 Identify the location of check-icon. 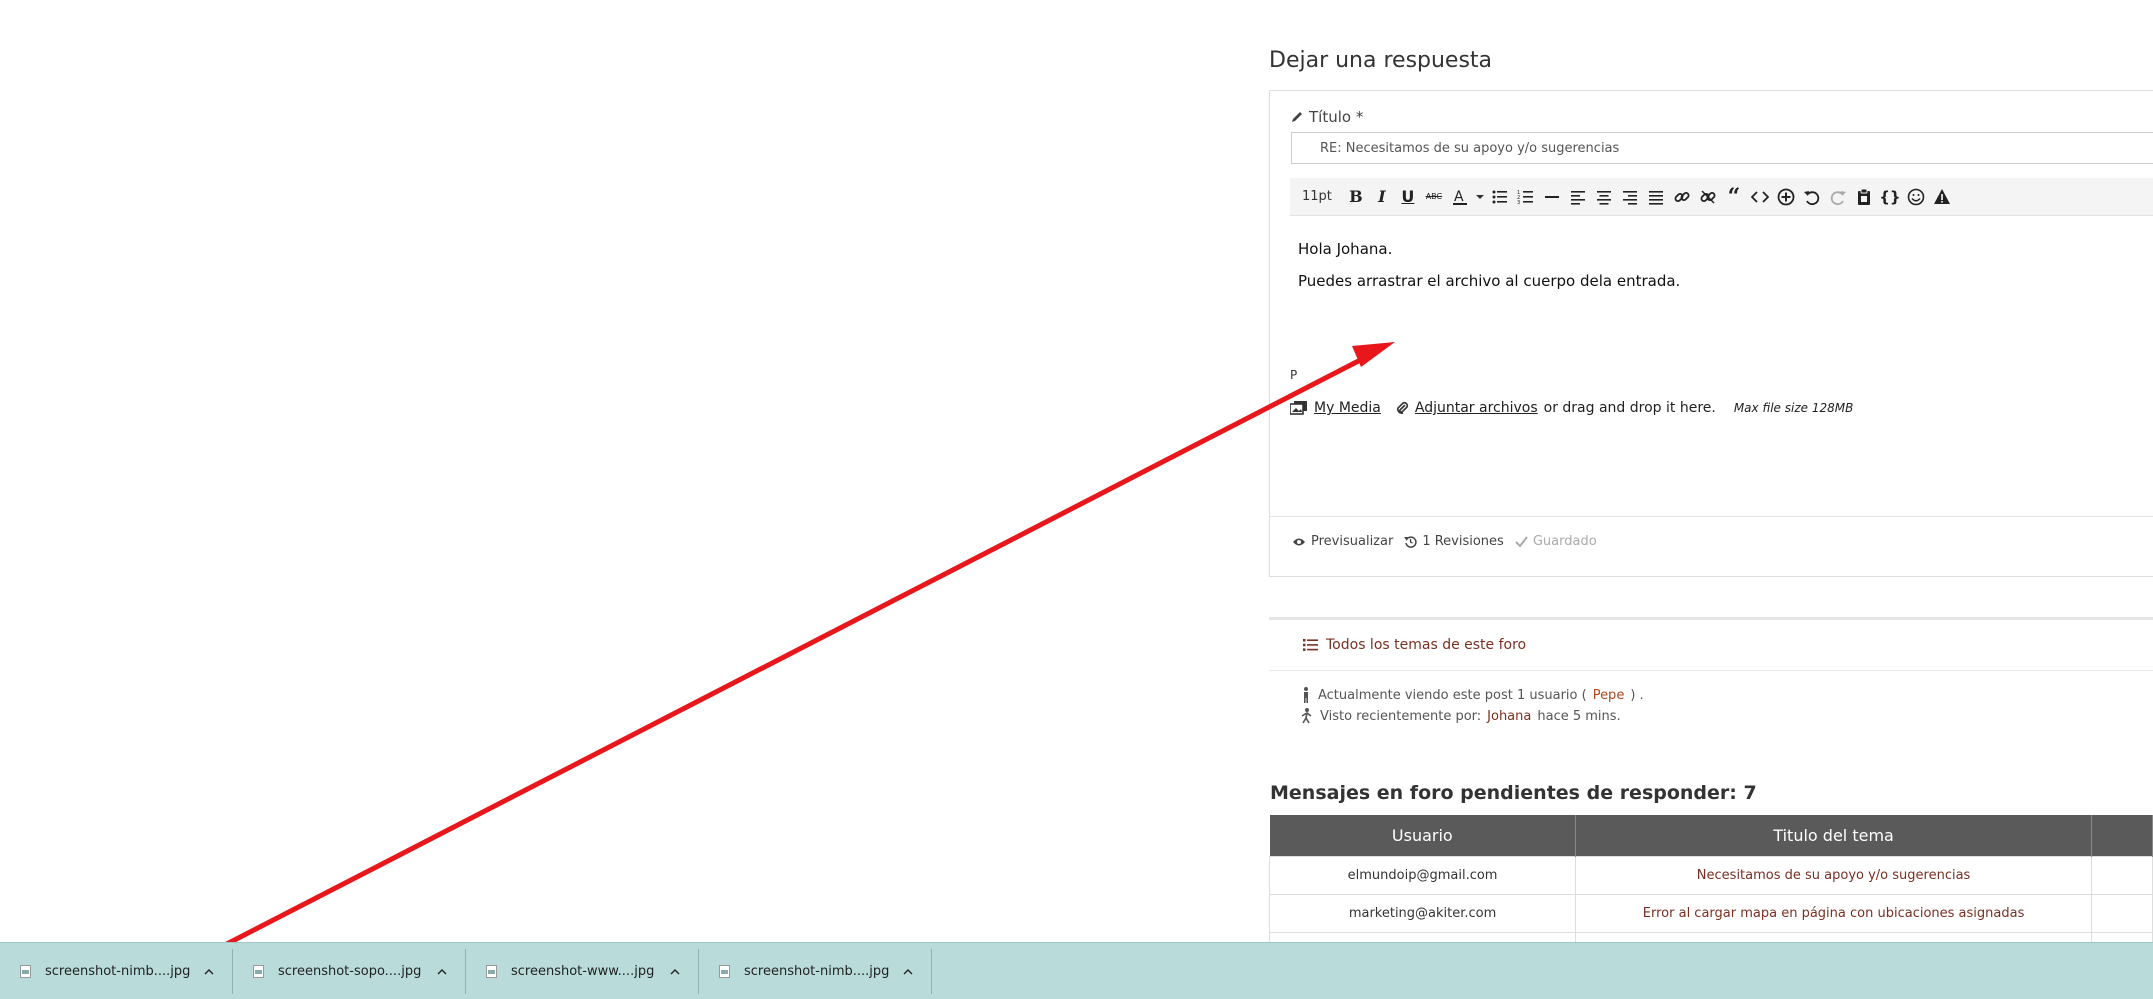
(1521, 541).